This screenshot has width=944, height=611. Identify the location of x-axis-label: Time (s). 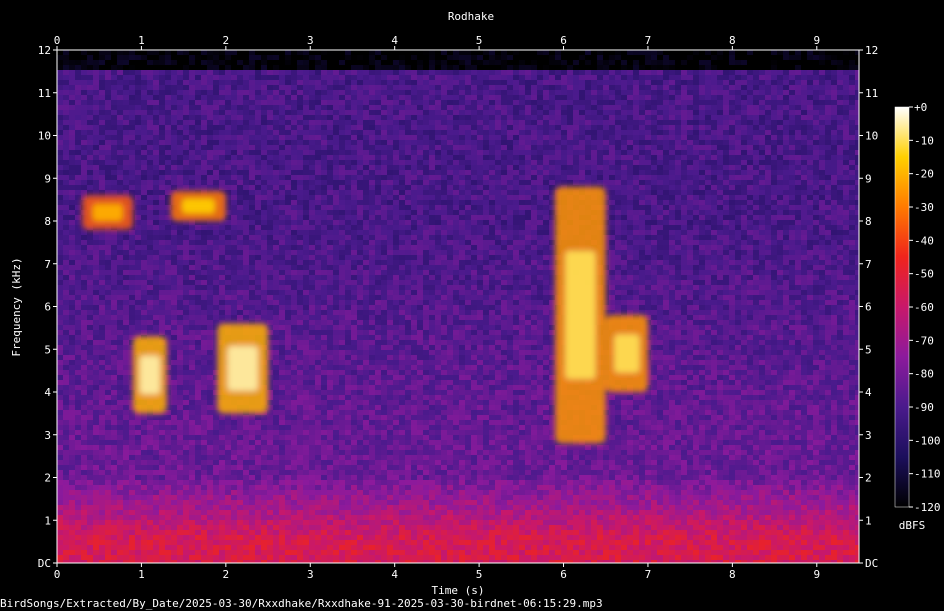
(458, 590).